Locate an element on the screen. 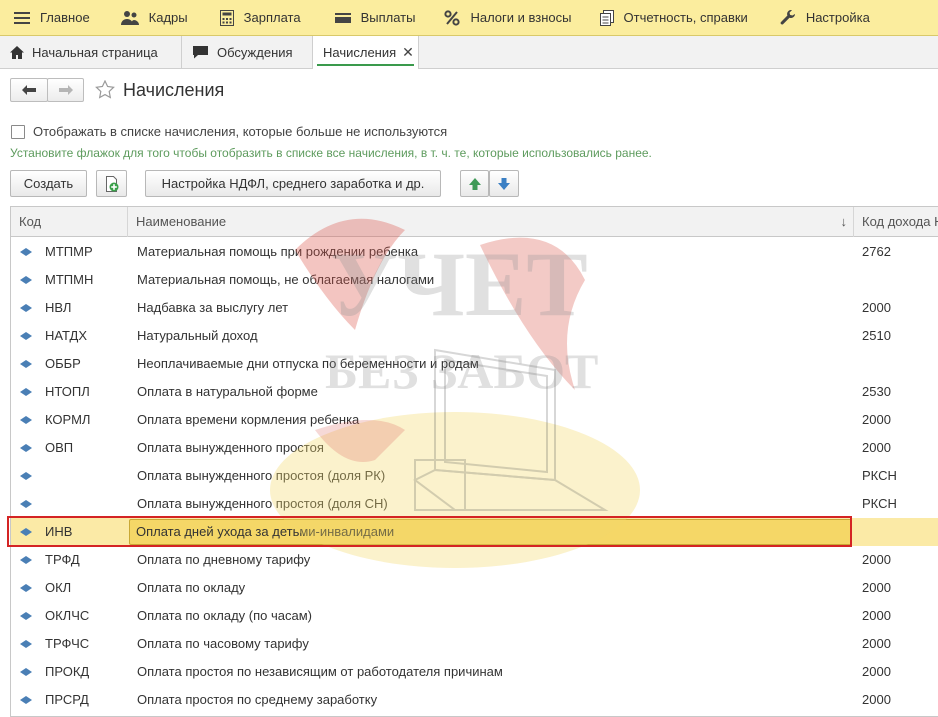  cell-name: Оплата в натуральной форме is located at coordinates (227, 391).